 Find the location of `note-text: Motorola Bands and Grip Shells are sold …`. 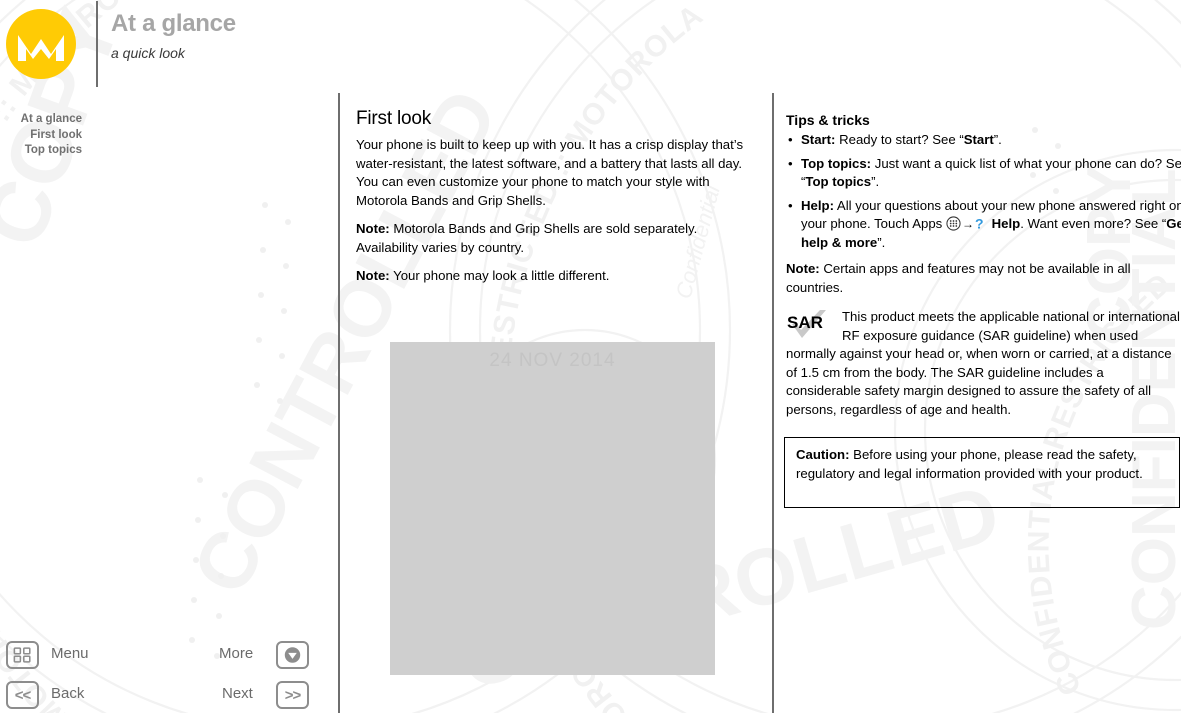

note-text: Motorola Bands and Grip Shells are sold … is located at coordinates (527, 238).